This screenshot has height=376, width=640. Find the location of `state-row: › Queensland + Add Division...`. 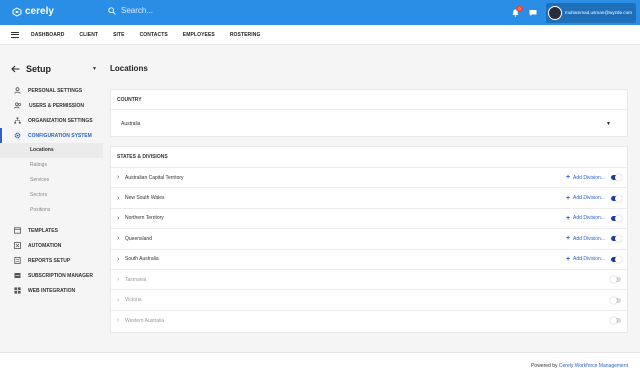

state-row: › Queensland + Add Division... is located at coordinates (369, 239).